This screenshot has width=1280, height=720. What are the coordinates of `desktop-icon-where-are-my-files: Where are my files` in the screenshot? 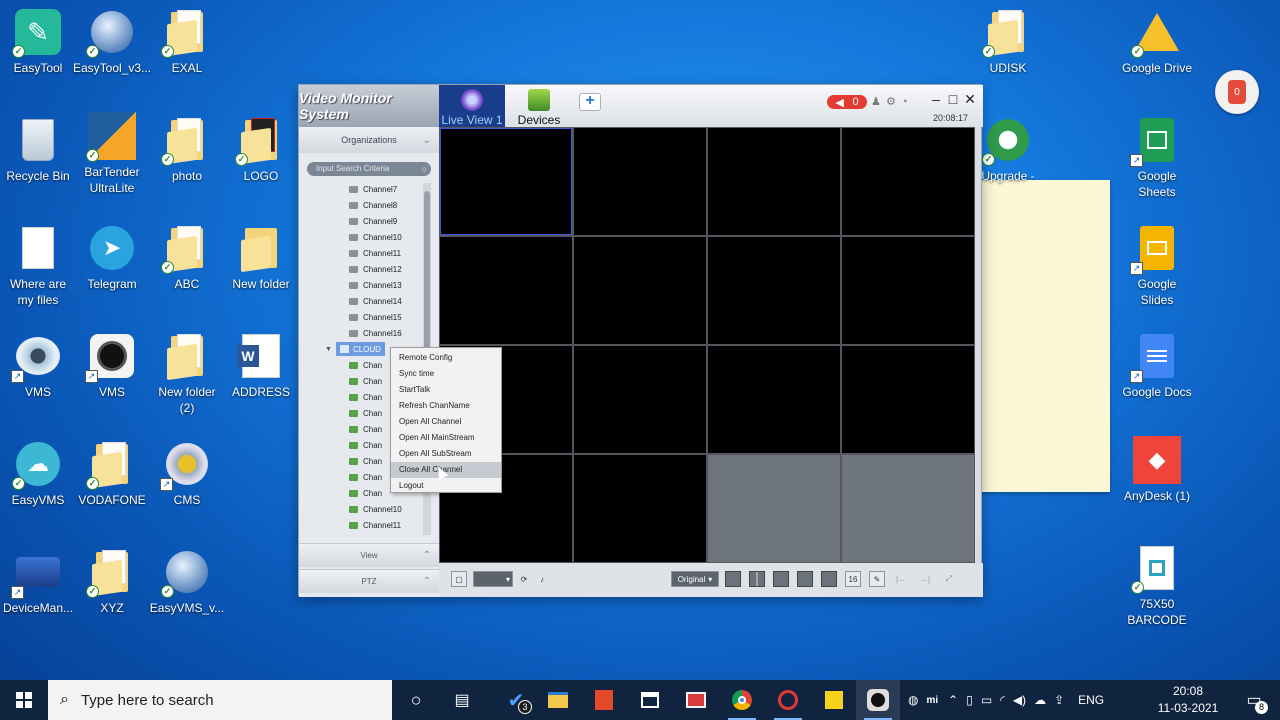 It's located at (38, 266).